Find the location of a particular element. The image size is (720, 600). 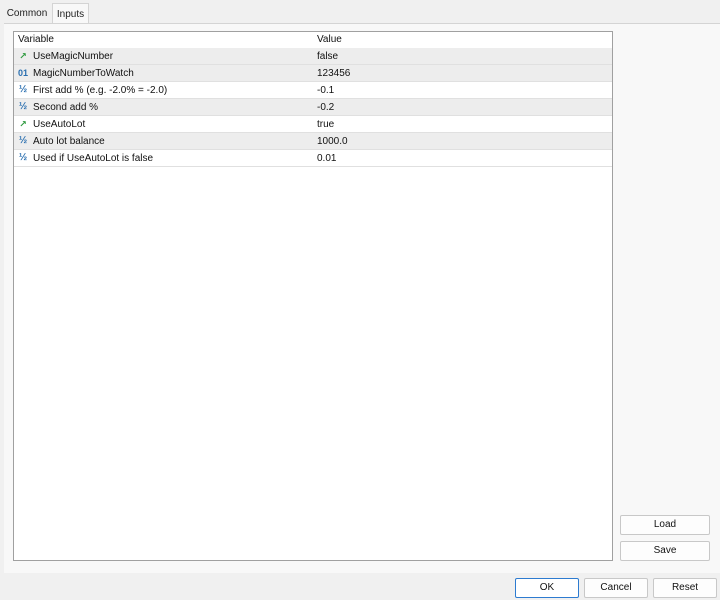

table-row: ½ Used if UseAutoLot is false 0.01 is located at coordinates (313, 158).